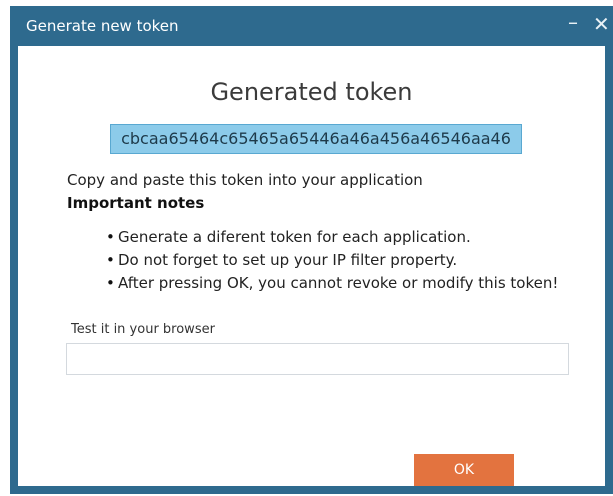 Image resolution: width=613 pixels, height=496 pixels. I want to click on test-browser-input, so click(317, 359).